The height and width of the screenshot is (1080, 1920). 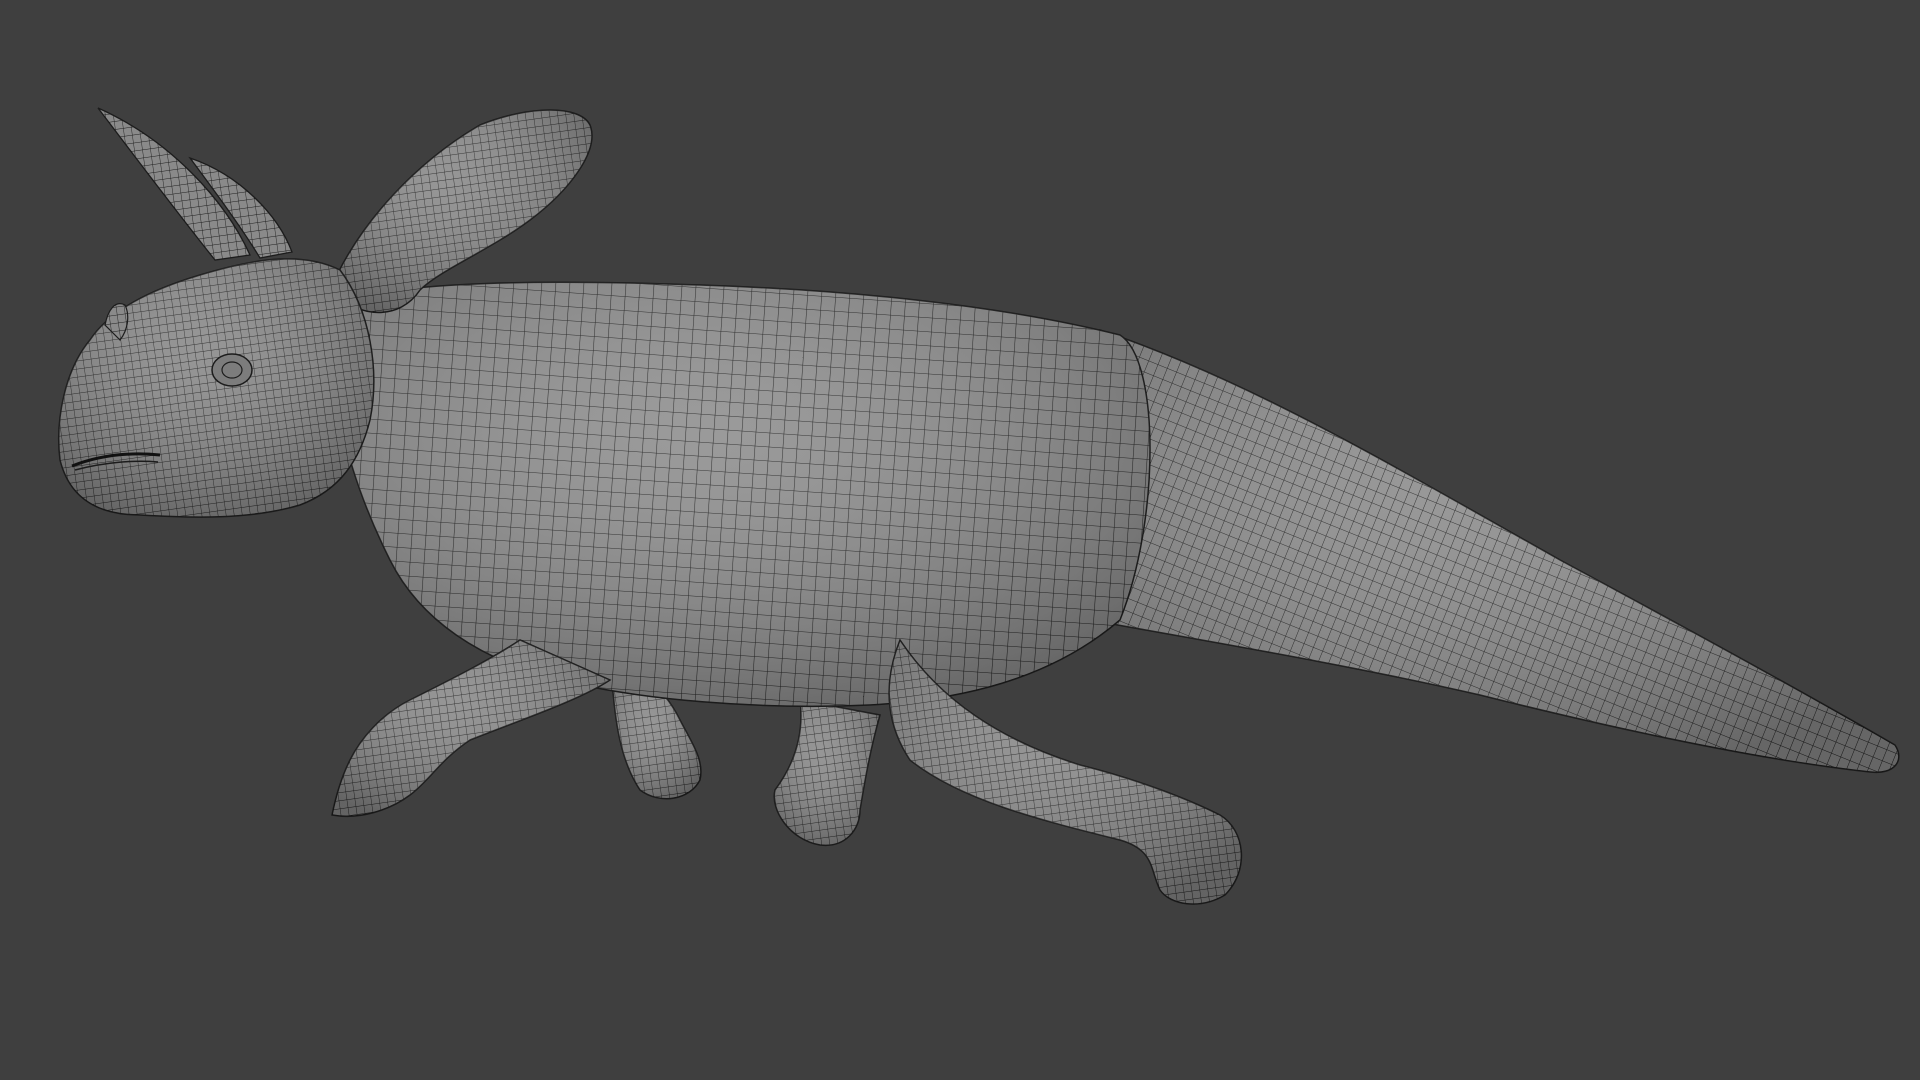 I want to click on far-hind-leg, so click(x=827, y=772).